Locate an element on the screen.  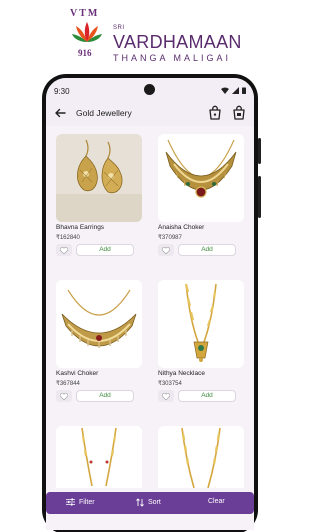
status-bar: 9:30 is located at coordinates (150, 89).